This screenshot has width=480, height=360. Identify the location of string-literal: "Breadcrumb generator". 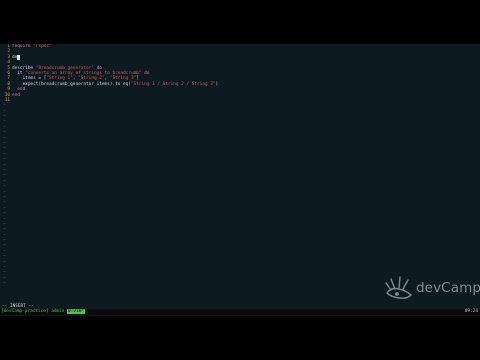
(64, 68).